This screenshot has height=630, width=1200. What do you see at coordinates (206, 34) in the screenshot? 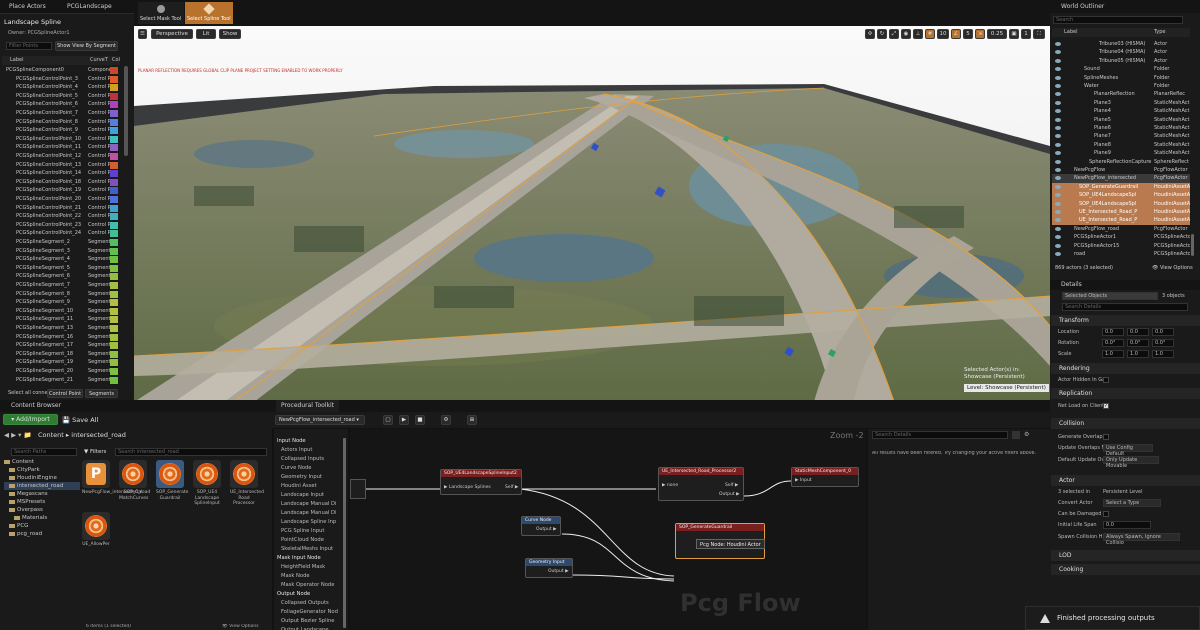
I see `lit-button: Lit` at bounding box center [206, 34].